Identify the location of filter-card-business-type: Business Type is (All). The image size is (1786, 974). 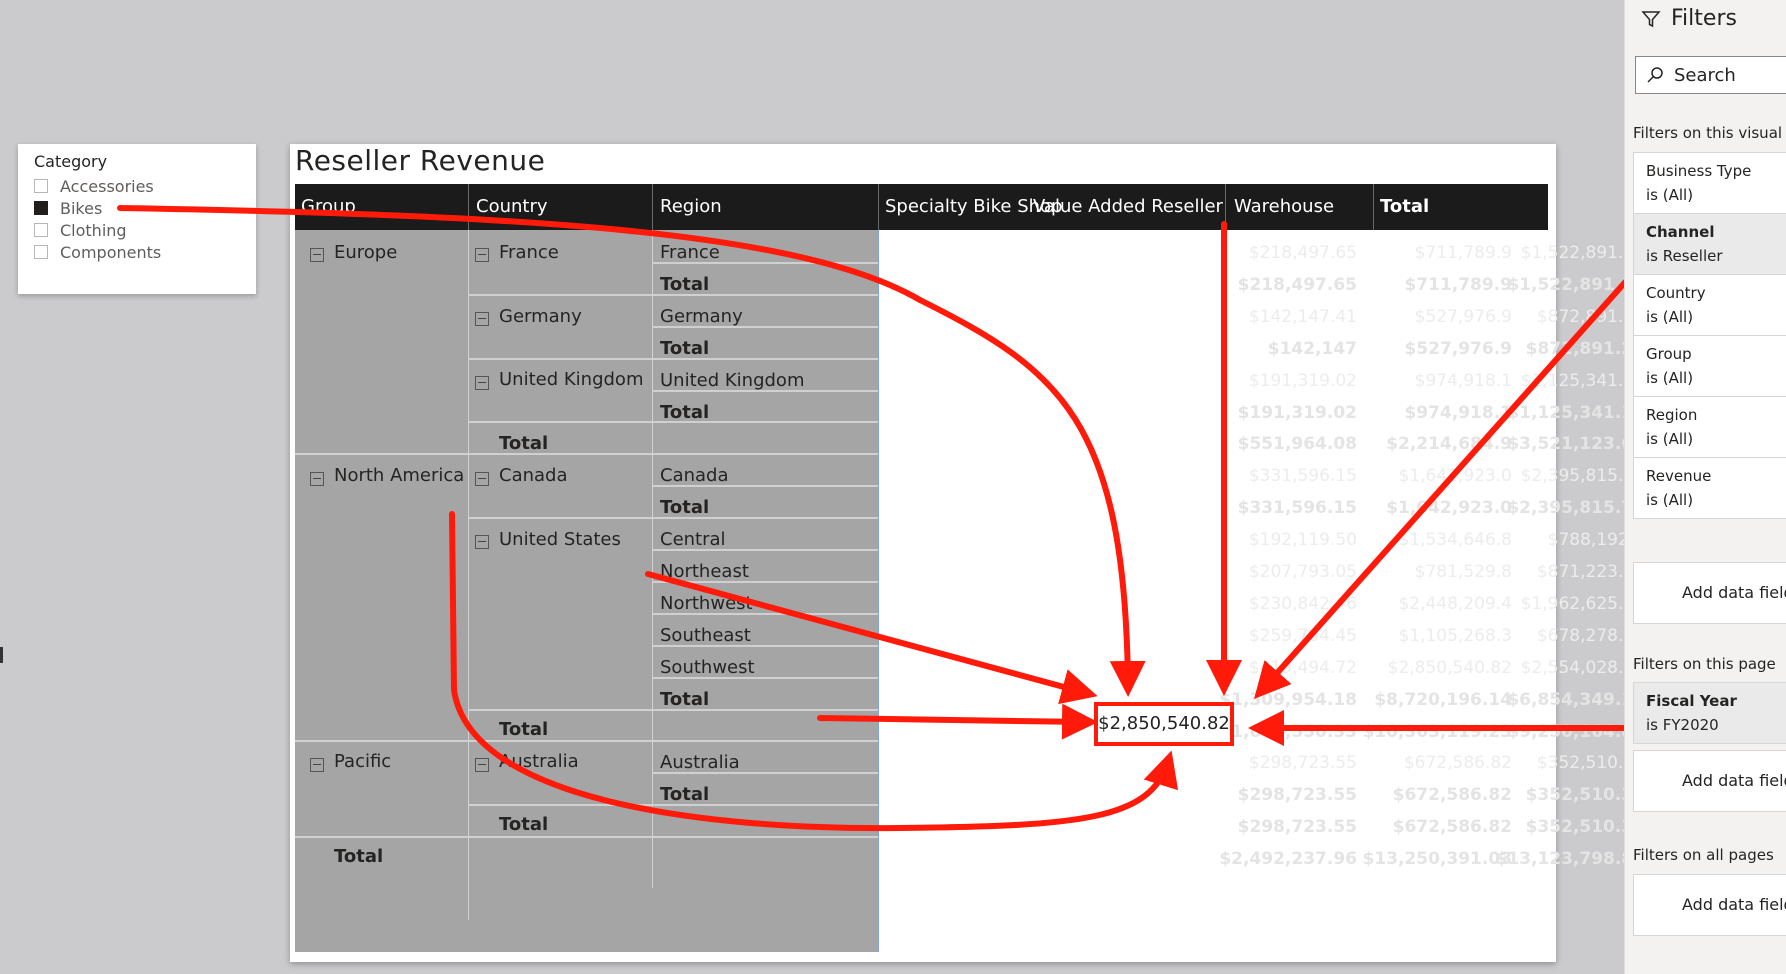
(1709, 183).